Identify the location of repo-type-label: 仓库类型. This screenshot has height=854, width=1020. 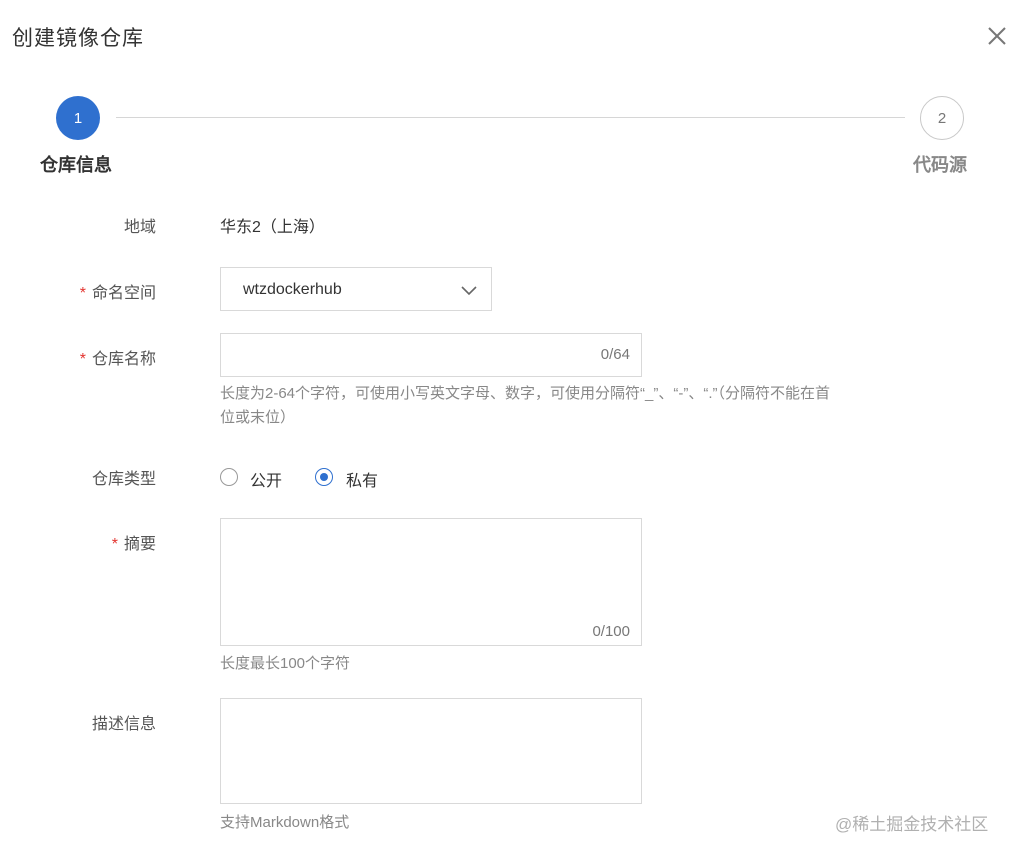
(123, 479).